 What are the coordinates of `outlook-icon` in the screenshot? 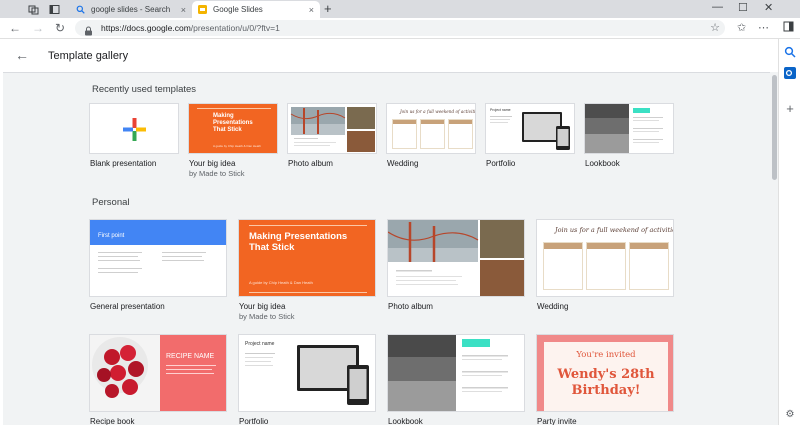 It's located at (790, 73).